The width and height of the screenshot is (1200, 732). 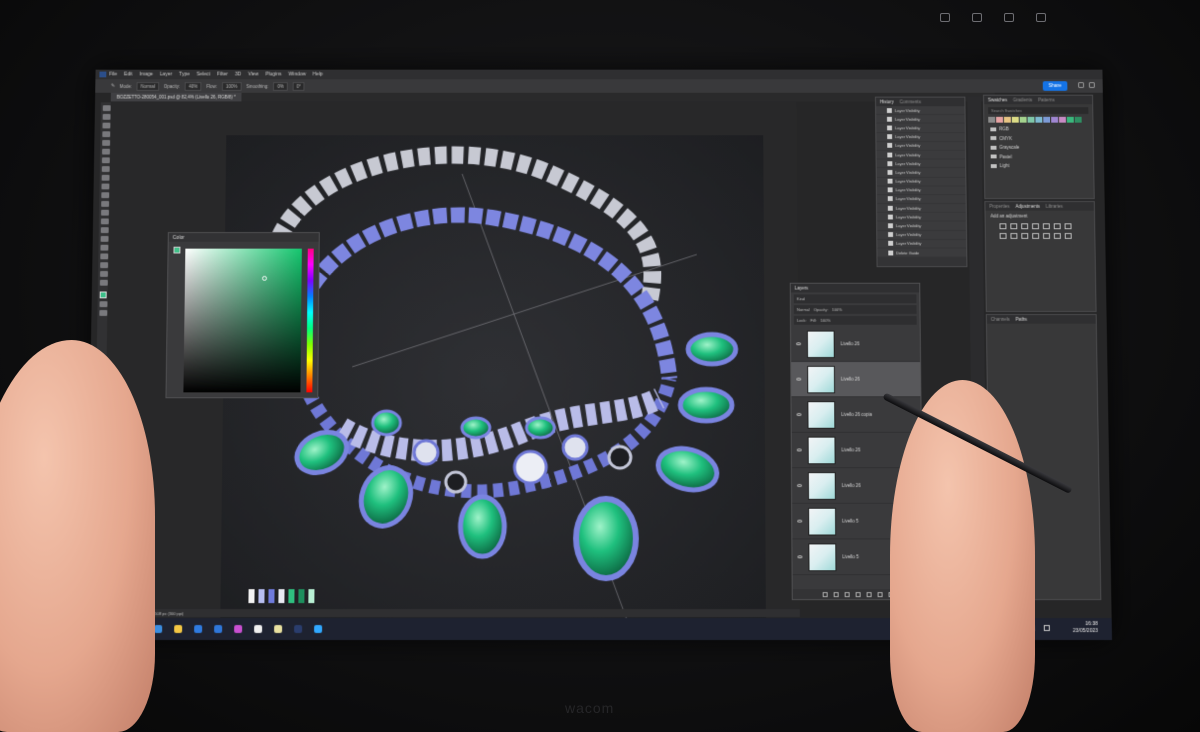 I want to click on smoothing-field: 0%, so click(x=280, y=86).